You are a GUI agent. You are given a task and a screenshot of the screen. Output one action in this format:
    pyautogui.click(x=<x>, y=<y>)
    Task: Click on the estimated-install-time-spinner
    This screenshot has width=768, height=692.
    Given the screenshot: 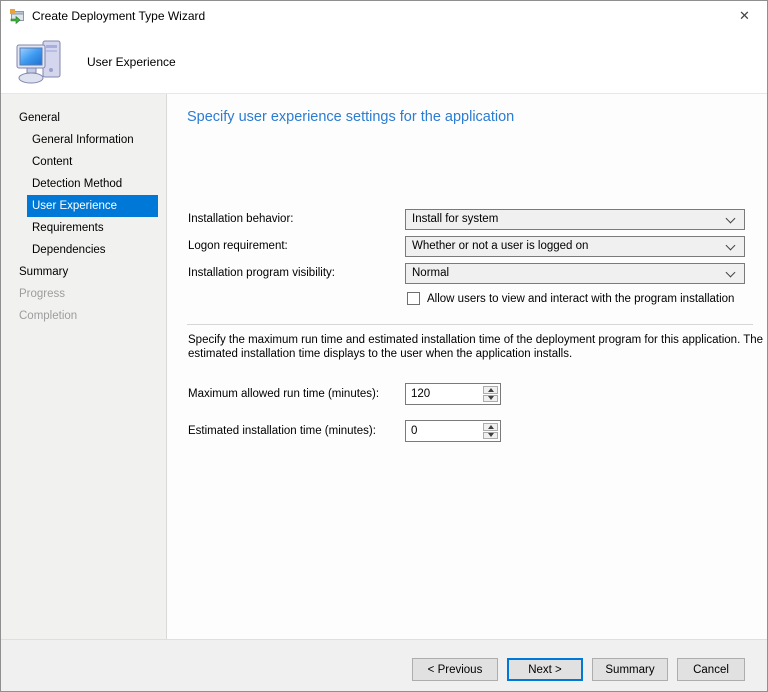 What is the action you would take?
    pyautogui.click(x=490, y=431)
    